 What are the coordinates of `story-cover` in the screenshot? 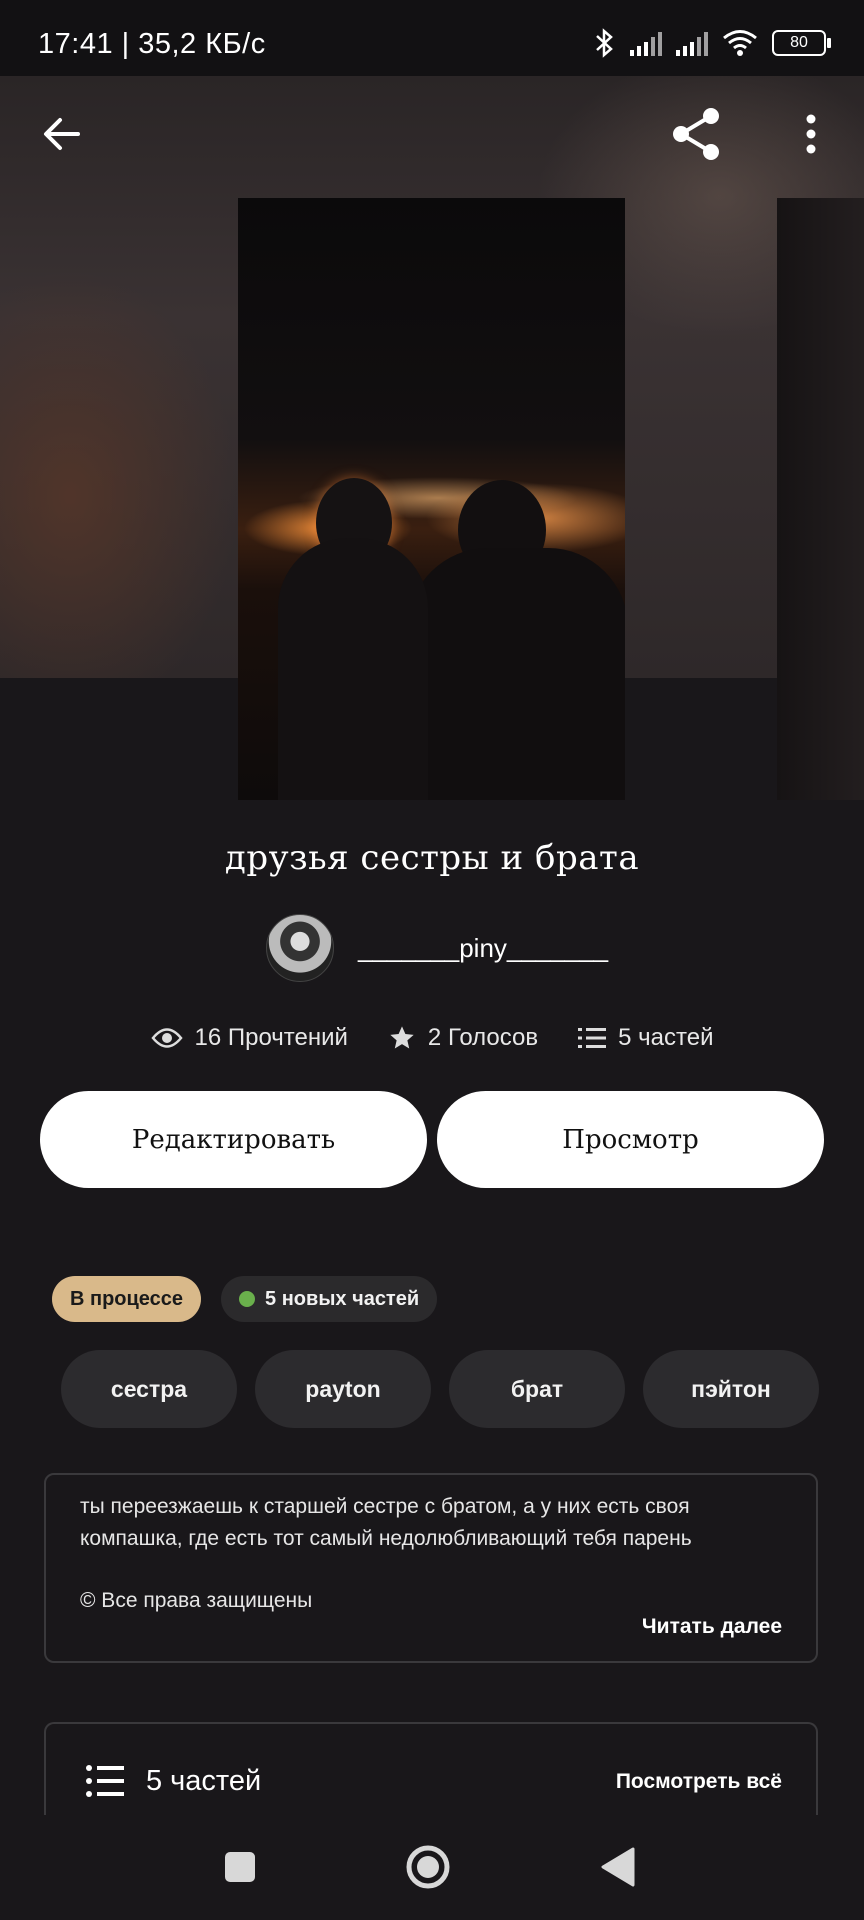 It's located at (431, 499).